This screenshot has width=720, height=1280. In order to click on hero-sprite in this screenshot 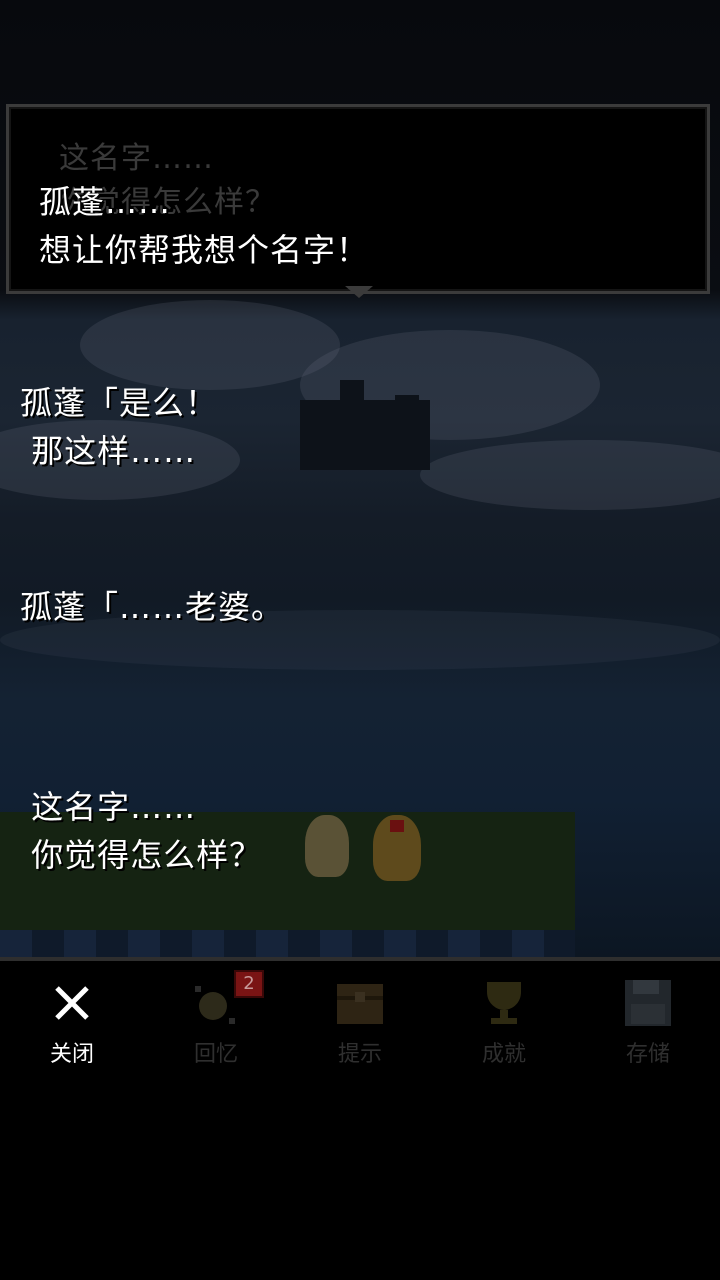, I will do `click(327, 846)`.